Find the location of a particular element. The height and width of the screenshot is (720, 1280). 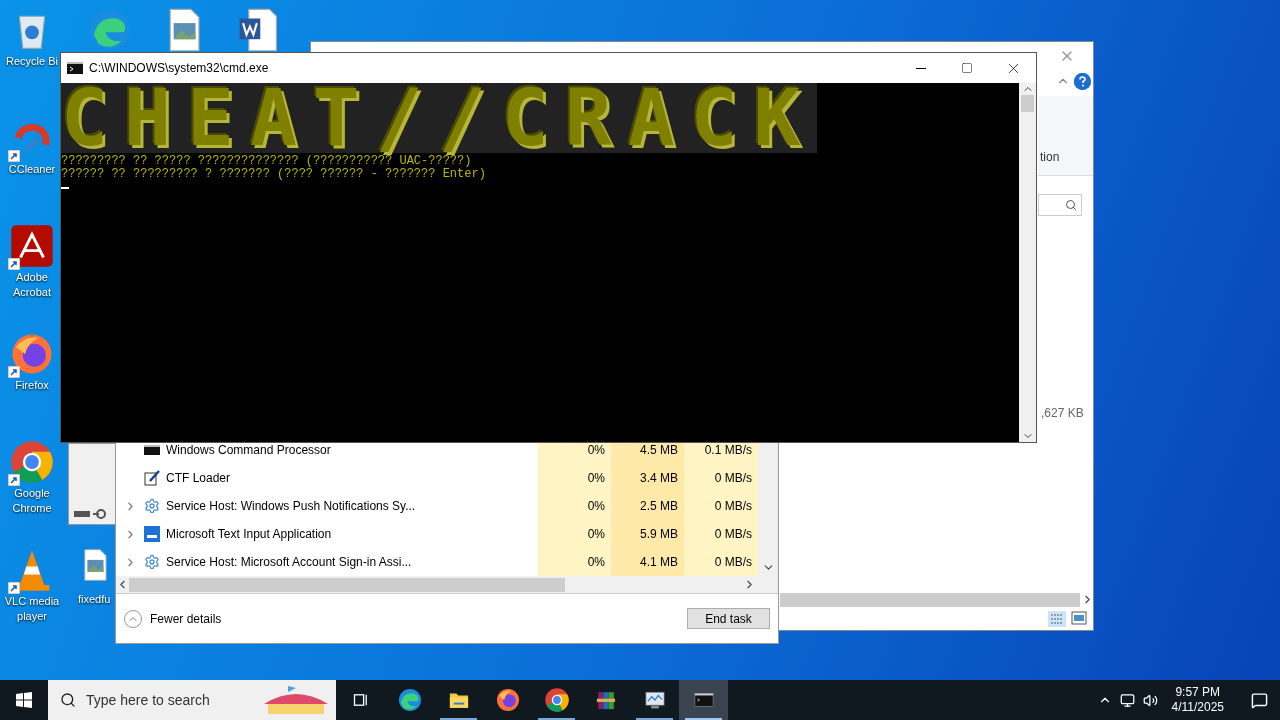

clock-date: 4/11/2025 is located at coordinates (1197, 707).